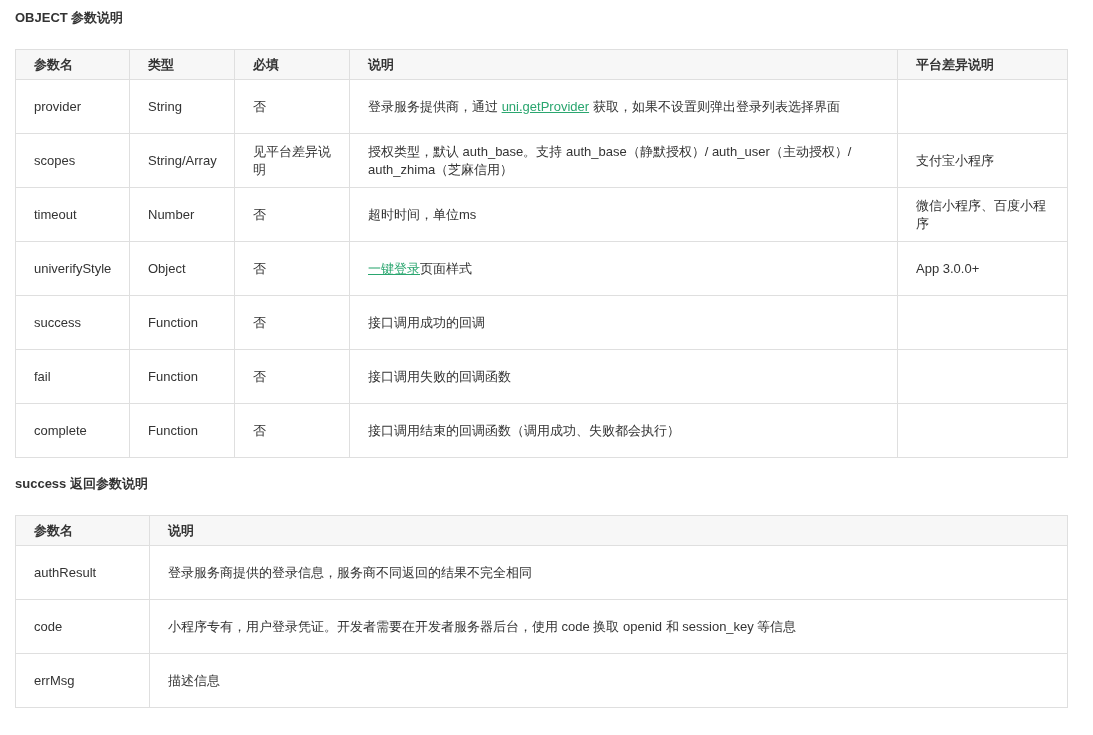 Image resolution: width=1093 pixels, height=735 pixels. What do you see at coordinates (182, 160) in the screenshot?
I see `cell-text: String/Array` at bounding box center [182, 160].